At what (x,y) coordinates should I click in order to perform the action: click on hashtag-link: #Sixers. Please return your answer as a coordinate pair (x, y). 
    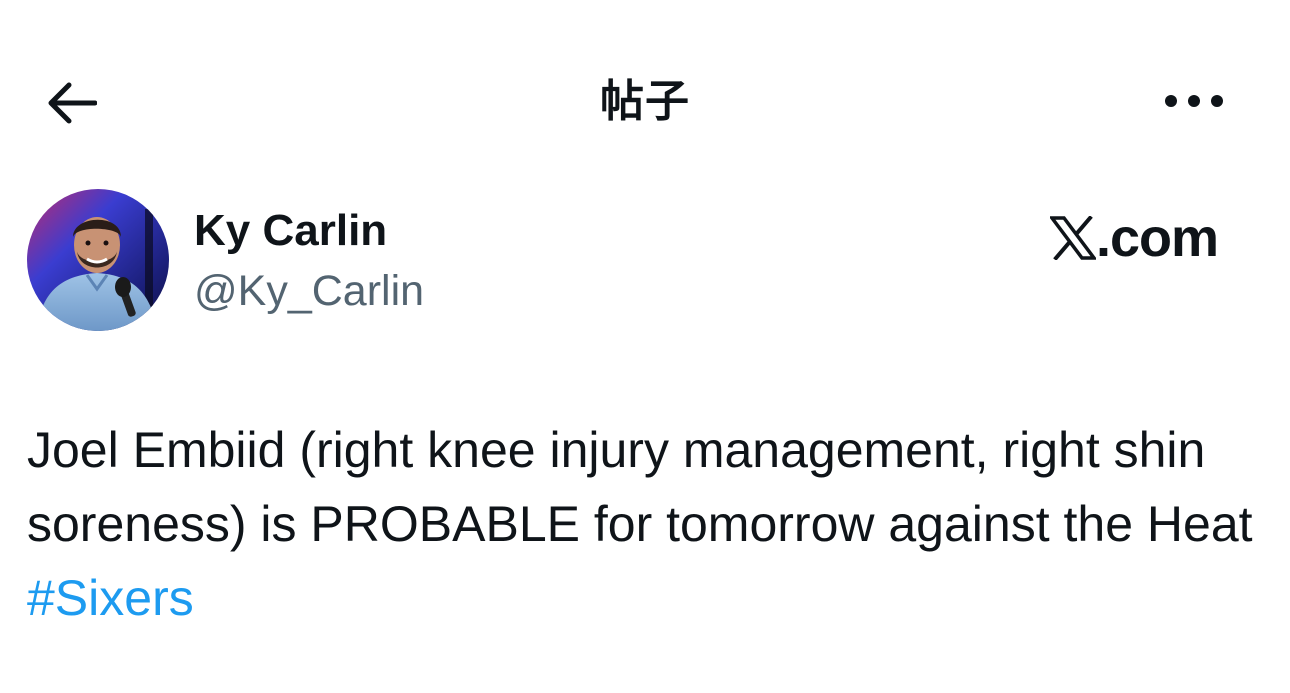
    Looking at the image, I should click on (110, 598).